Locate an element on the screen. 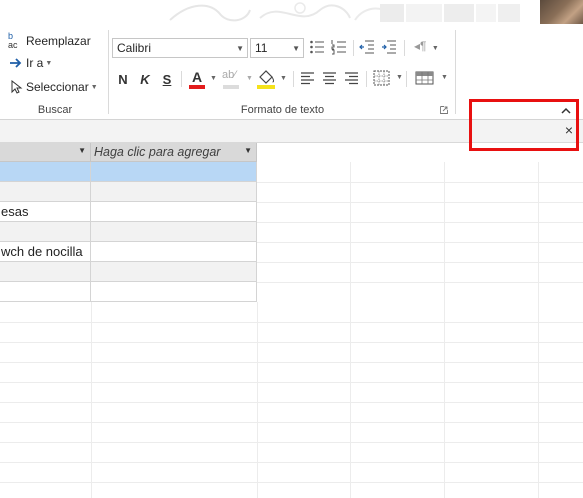  font-color-button: A ▼ is located at coordinates (203, 80).